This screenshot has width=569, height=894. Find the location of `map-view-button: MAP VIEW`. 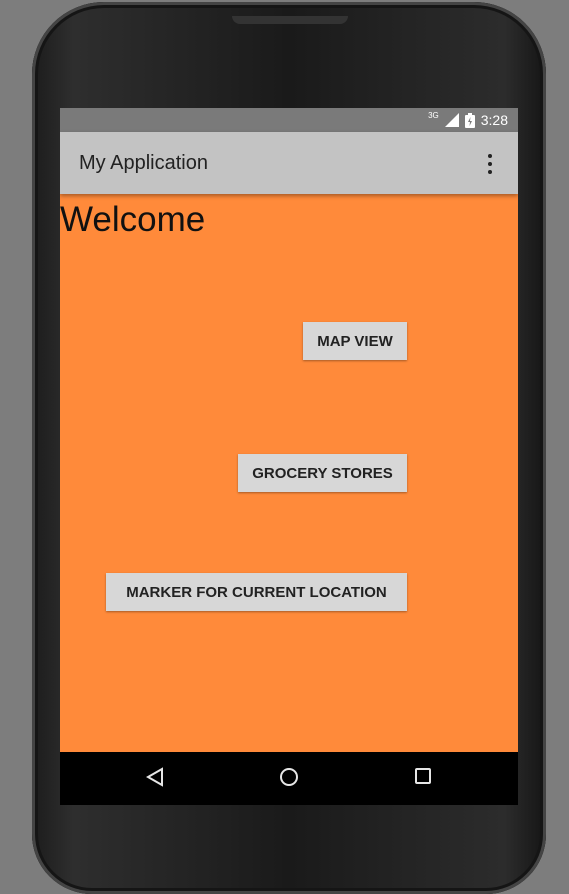

map-view-button: MAP VIEW is located at coordinates (355, 341).